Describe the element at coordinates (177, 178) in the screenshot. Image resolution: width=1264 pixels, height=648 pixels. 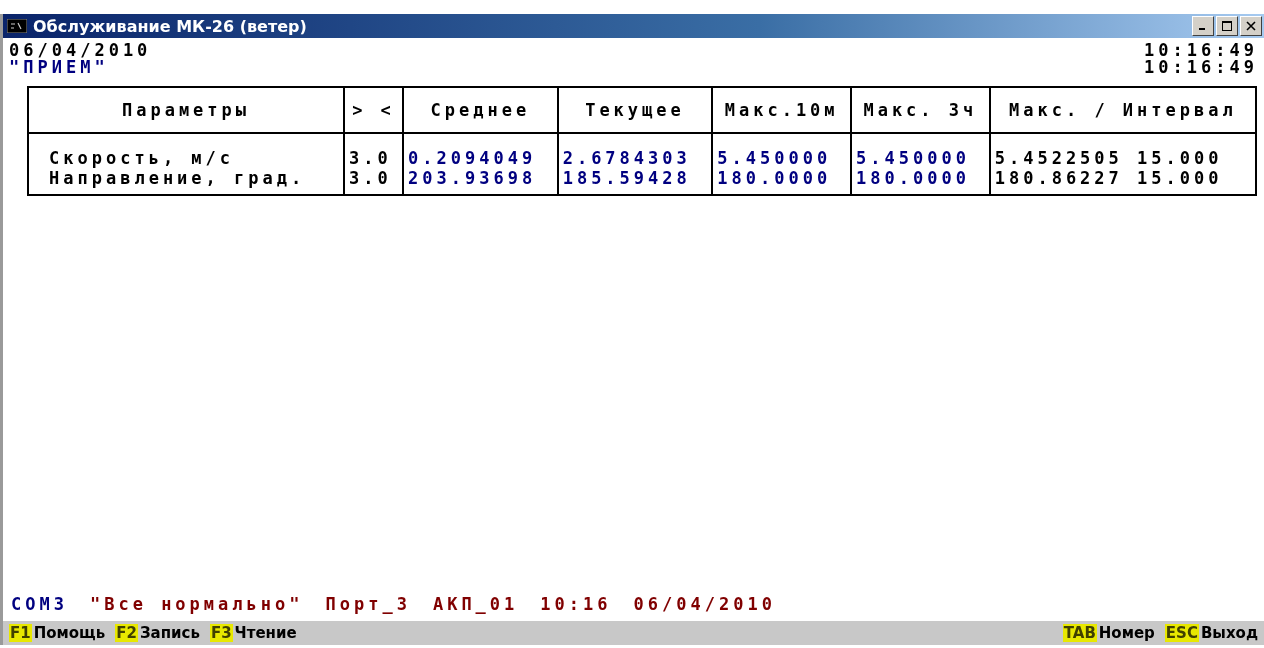
I see `table-cell: Направление, град.` at that location.